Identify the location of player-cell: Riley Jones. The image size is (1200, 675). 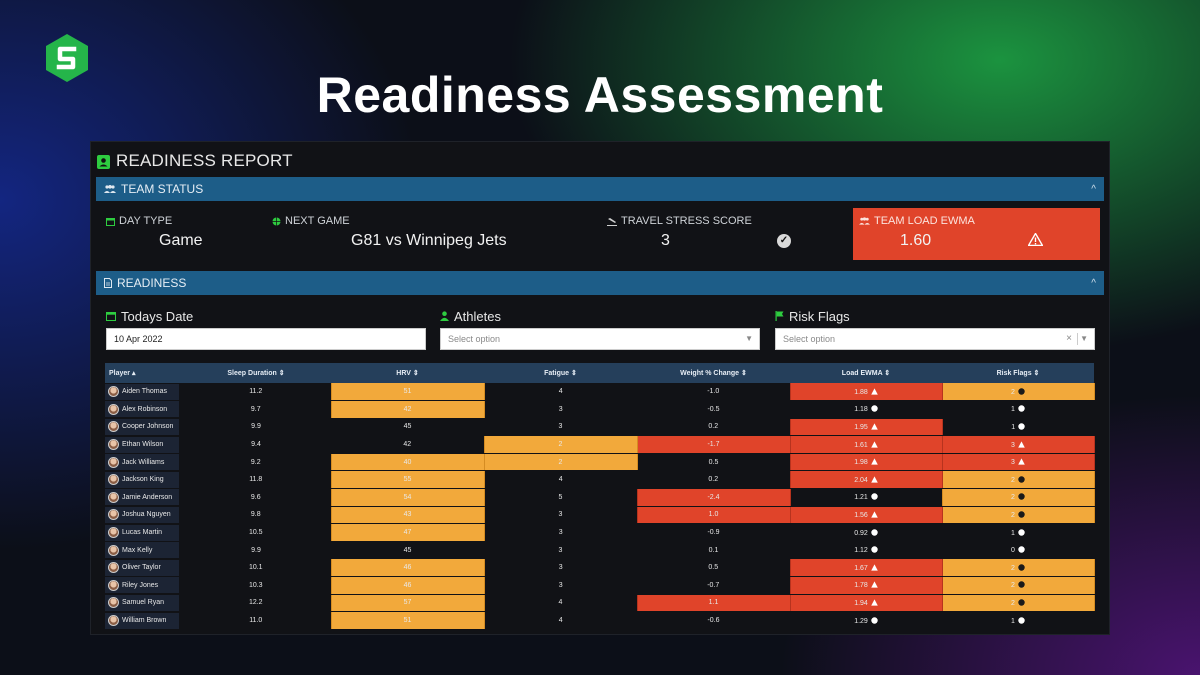
(143, 585).